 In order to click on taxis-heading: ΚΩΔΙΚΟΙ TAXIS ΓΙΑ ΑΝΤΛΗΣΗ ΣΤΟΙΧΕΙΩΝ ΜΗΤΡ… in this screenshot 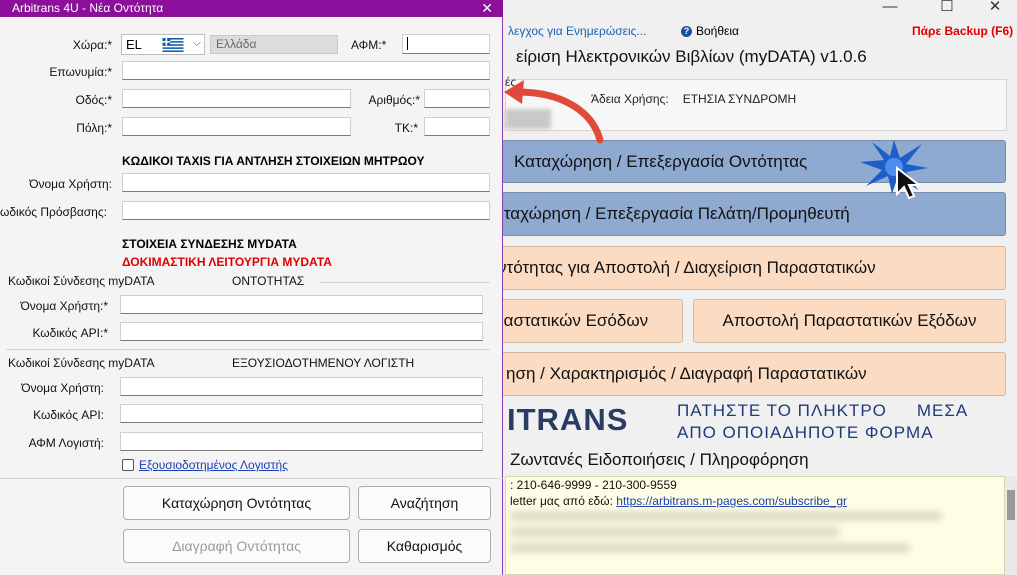, I will do `click(273, 161)`.